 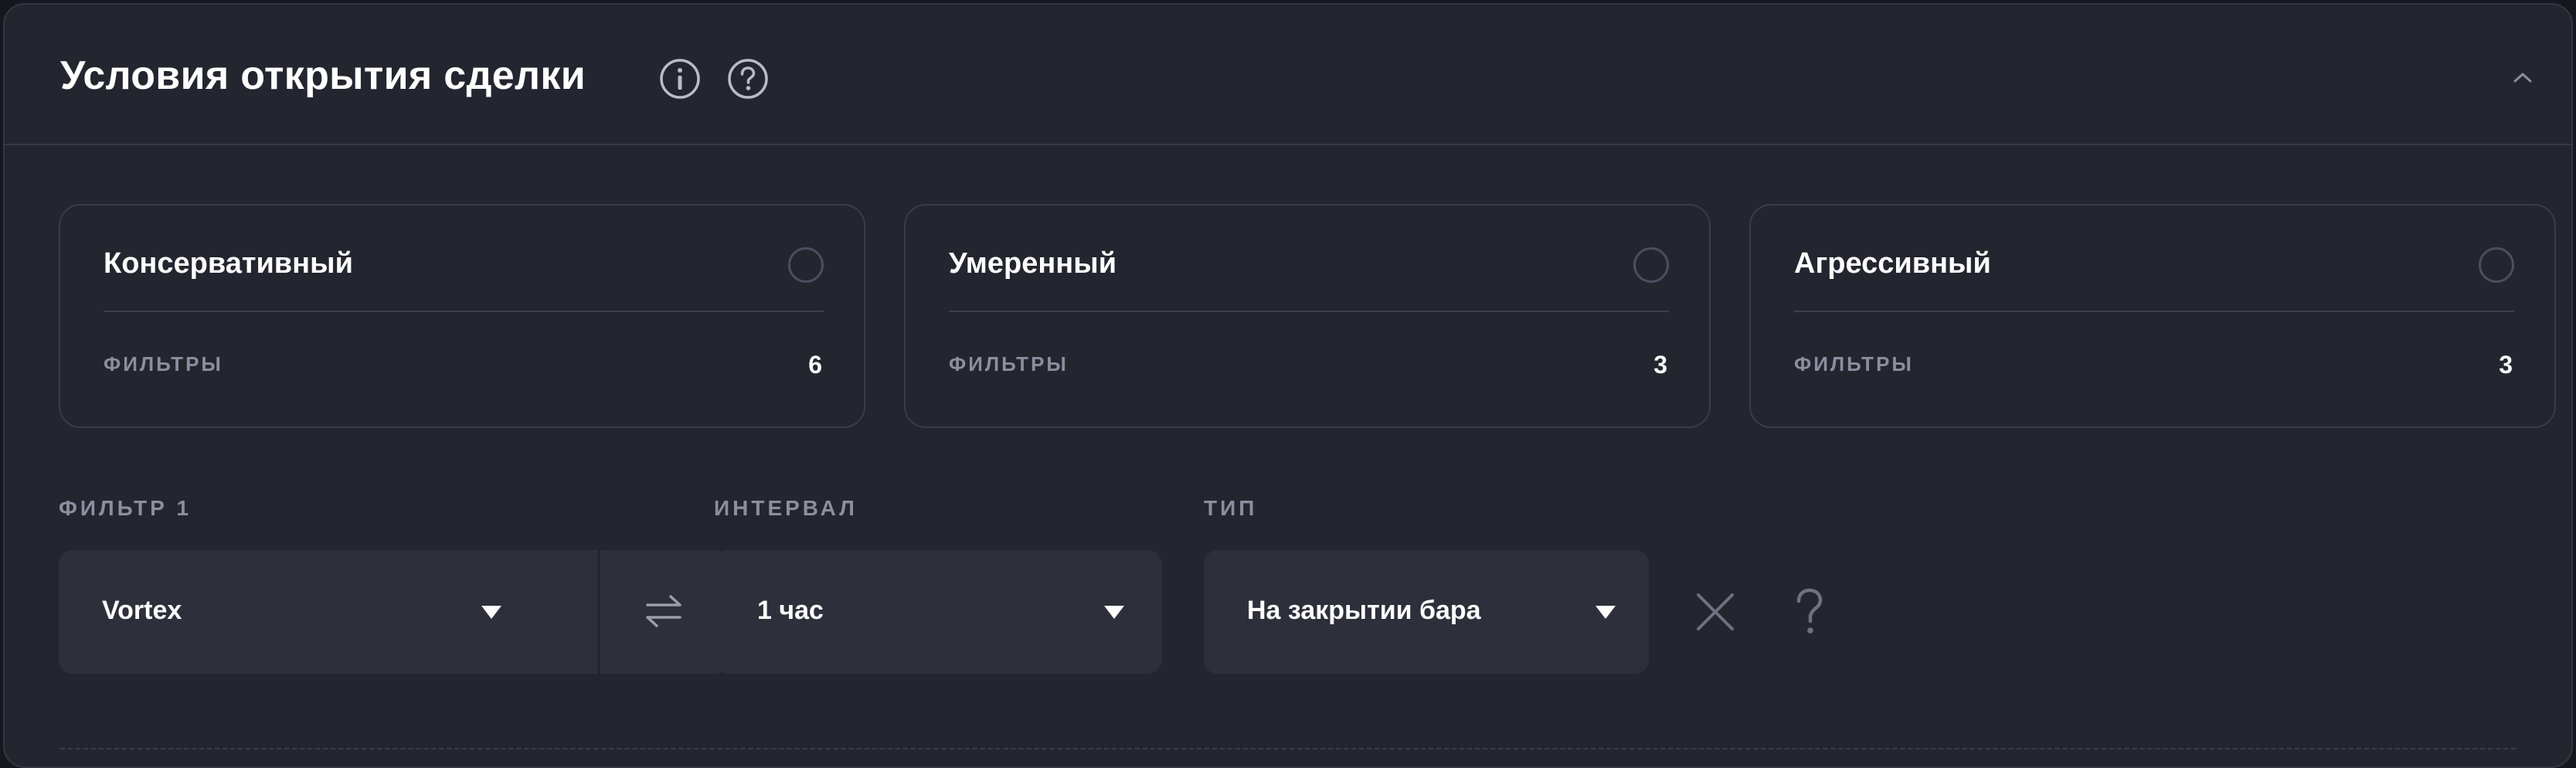 I want to click on interval-value: 1 час, so click(x=790, y=610).